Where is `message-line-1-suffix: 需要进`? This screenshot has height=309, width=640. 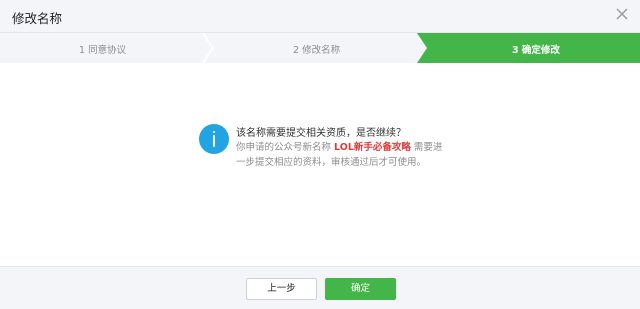
message-line-1-suffix: 需要进 is located at coordinates (426, 147).